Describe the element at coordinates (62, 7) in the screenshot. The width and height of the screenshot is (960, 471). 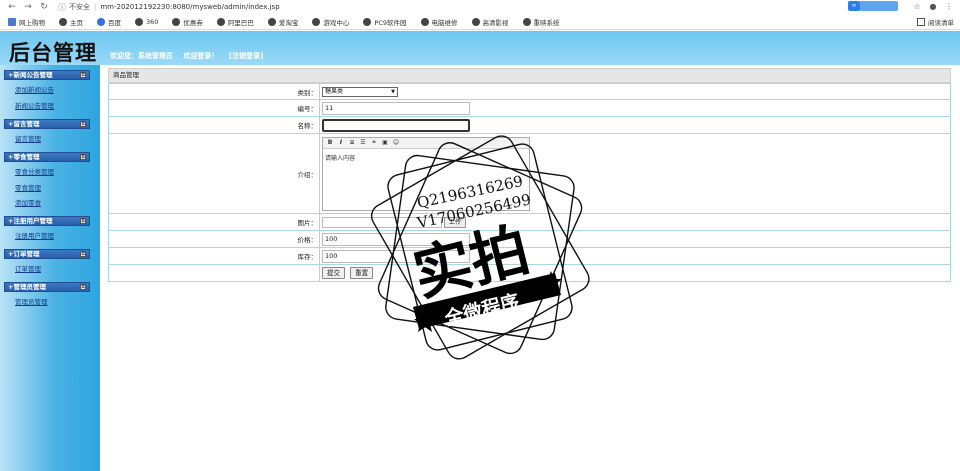
I see `info-icon: ⓘ` at that location.